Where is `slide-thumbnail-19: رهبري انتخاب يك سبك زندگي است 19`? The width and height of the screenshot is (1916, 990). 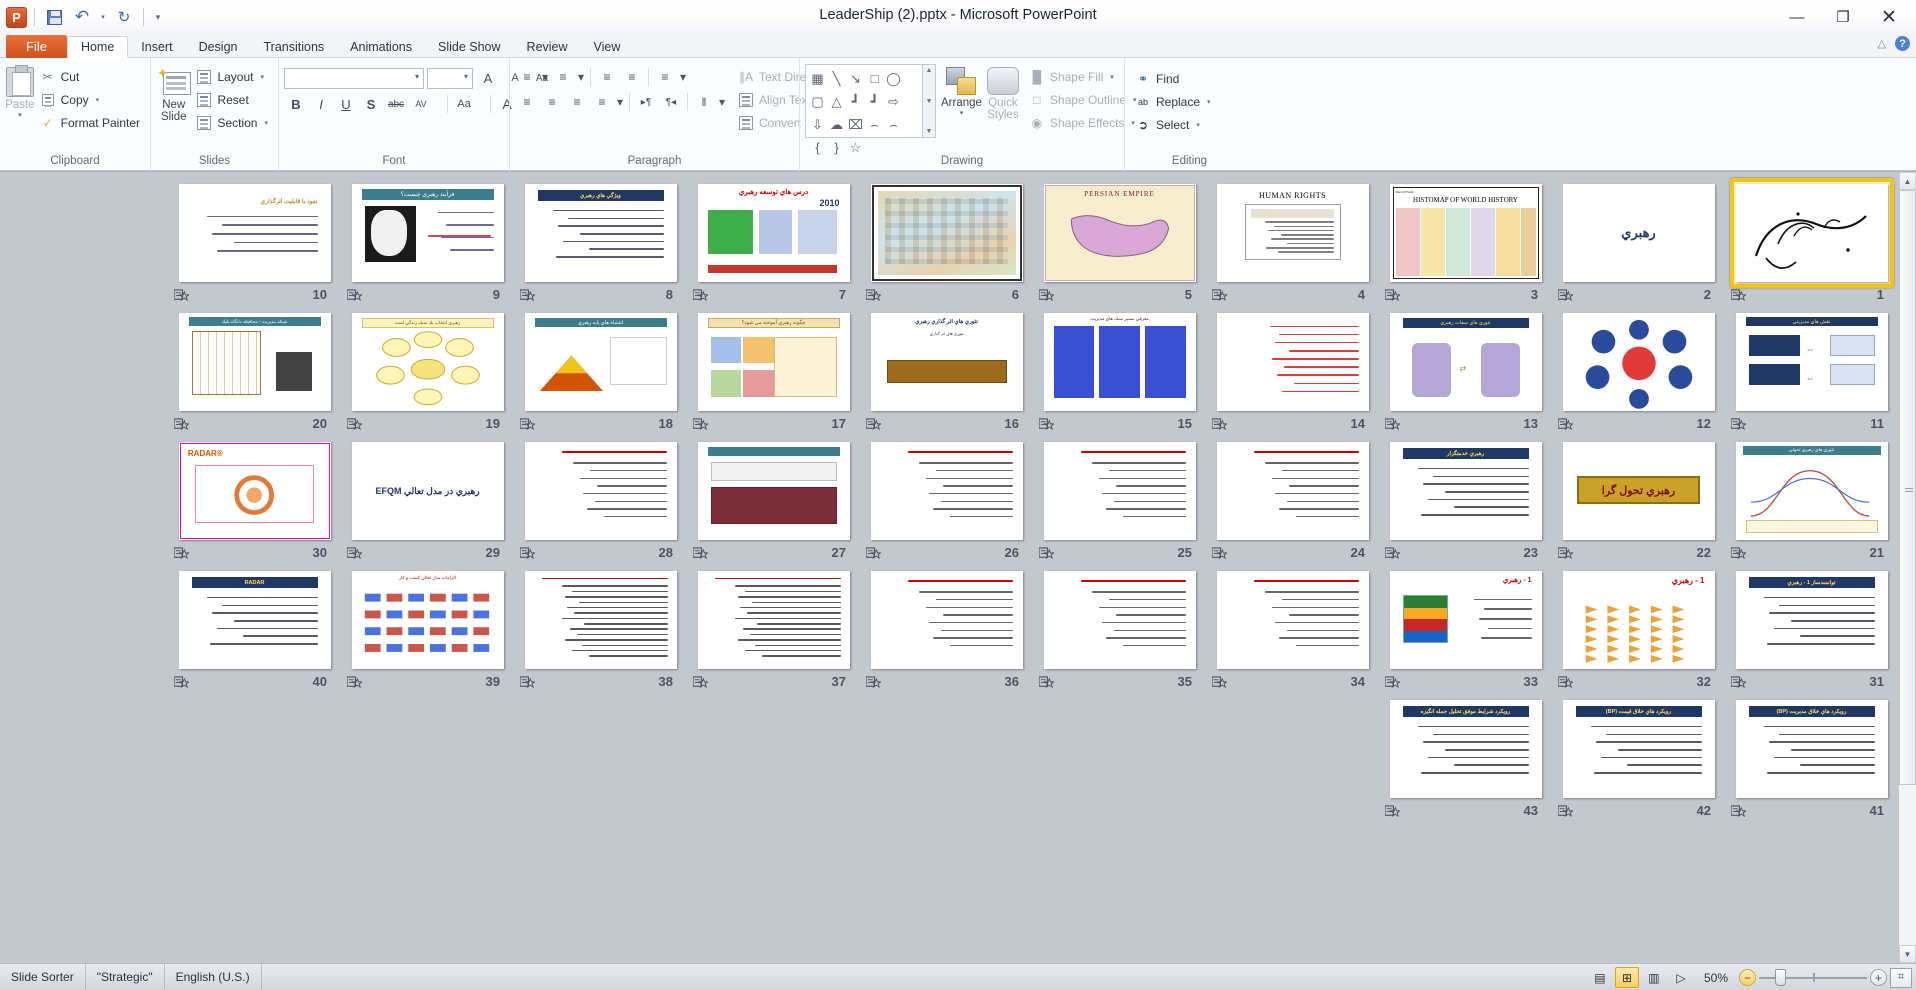
slide-thumbnail-19: رهبري انتخاب يك سبك زندگي است 19 is located at coordinates (427, 373).